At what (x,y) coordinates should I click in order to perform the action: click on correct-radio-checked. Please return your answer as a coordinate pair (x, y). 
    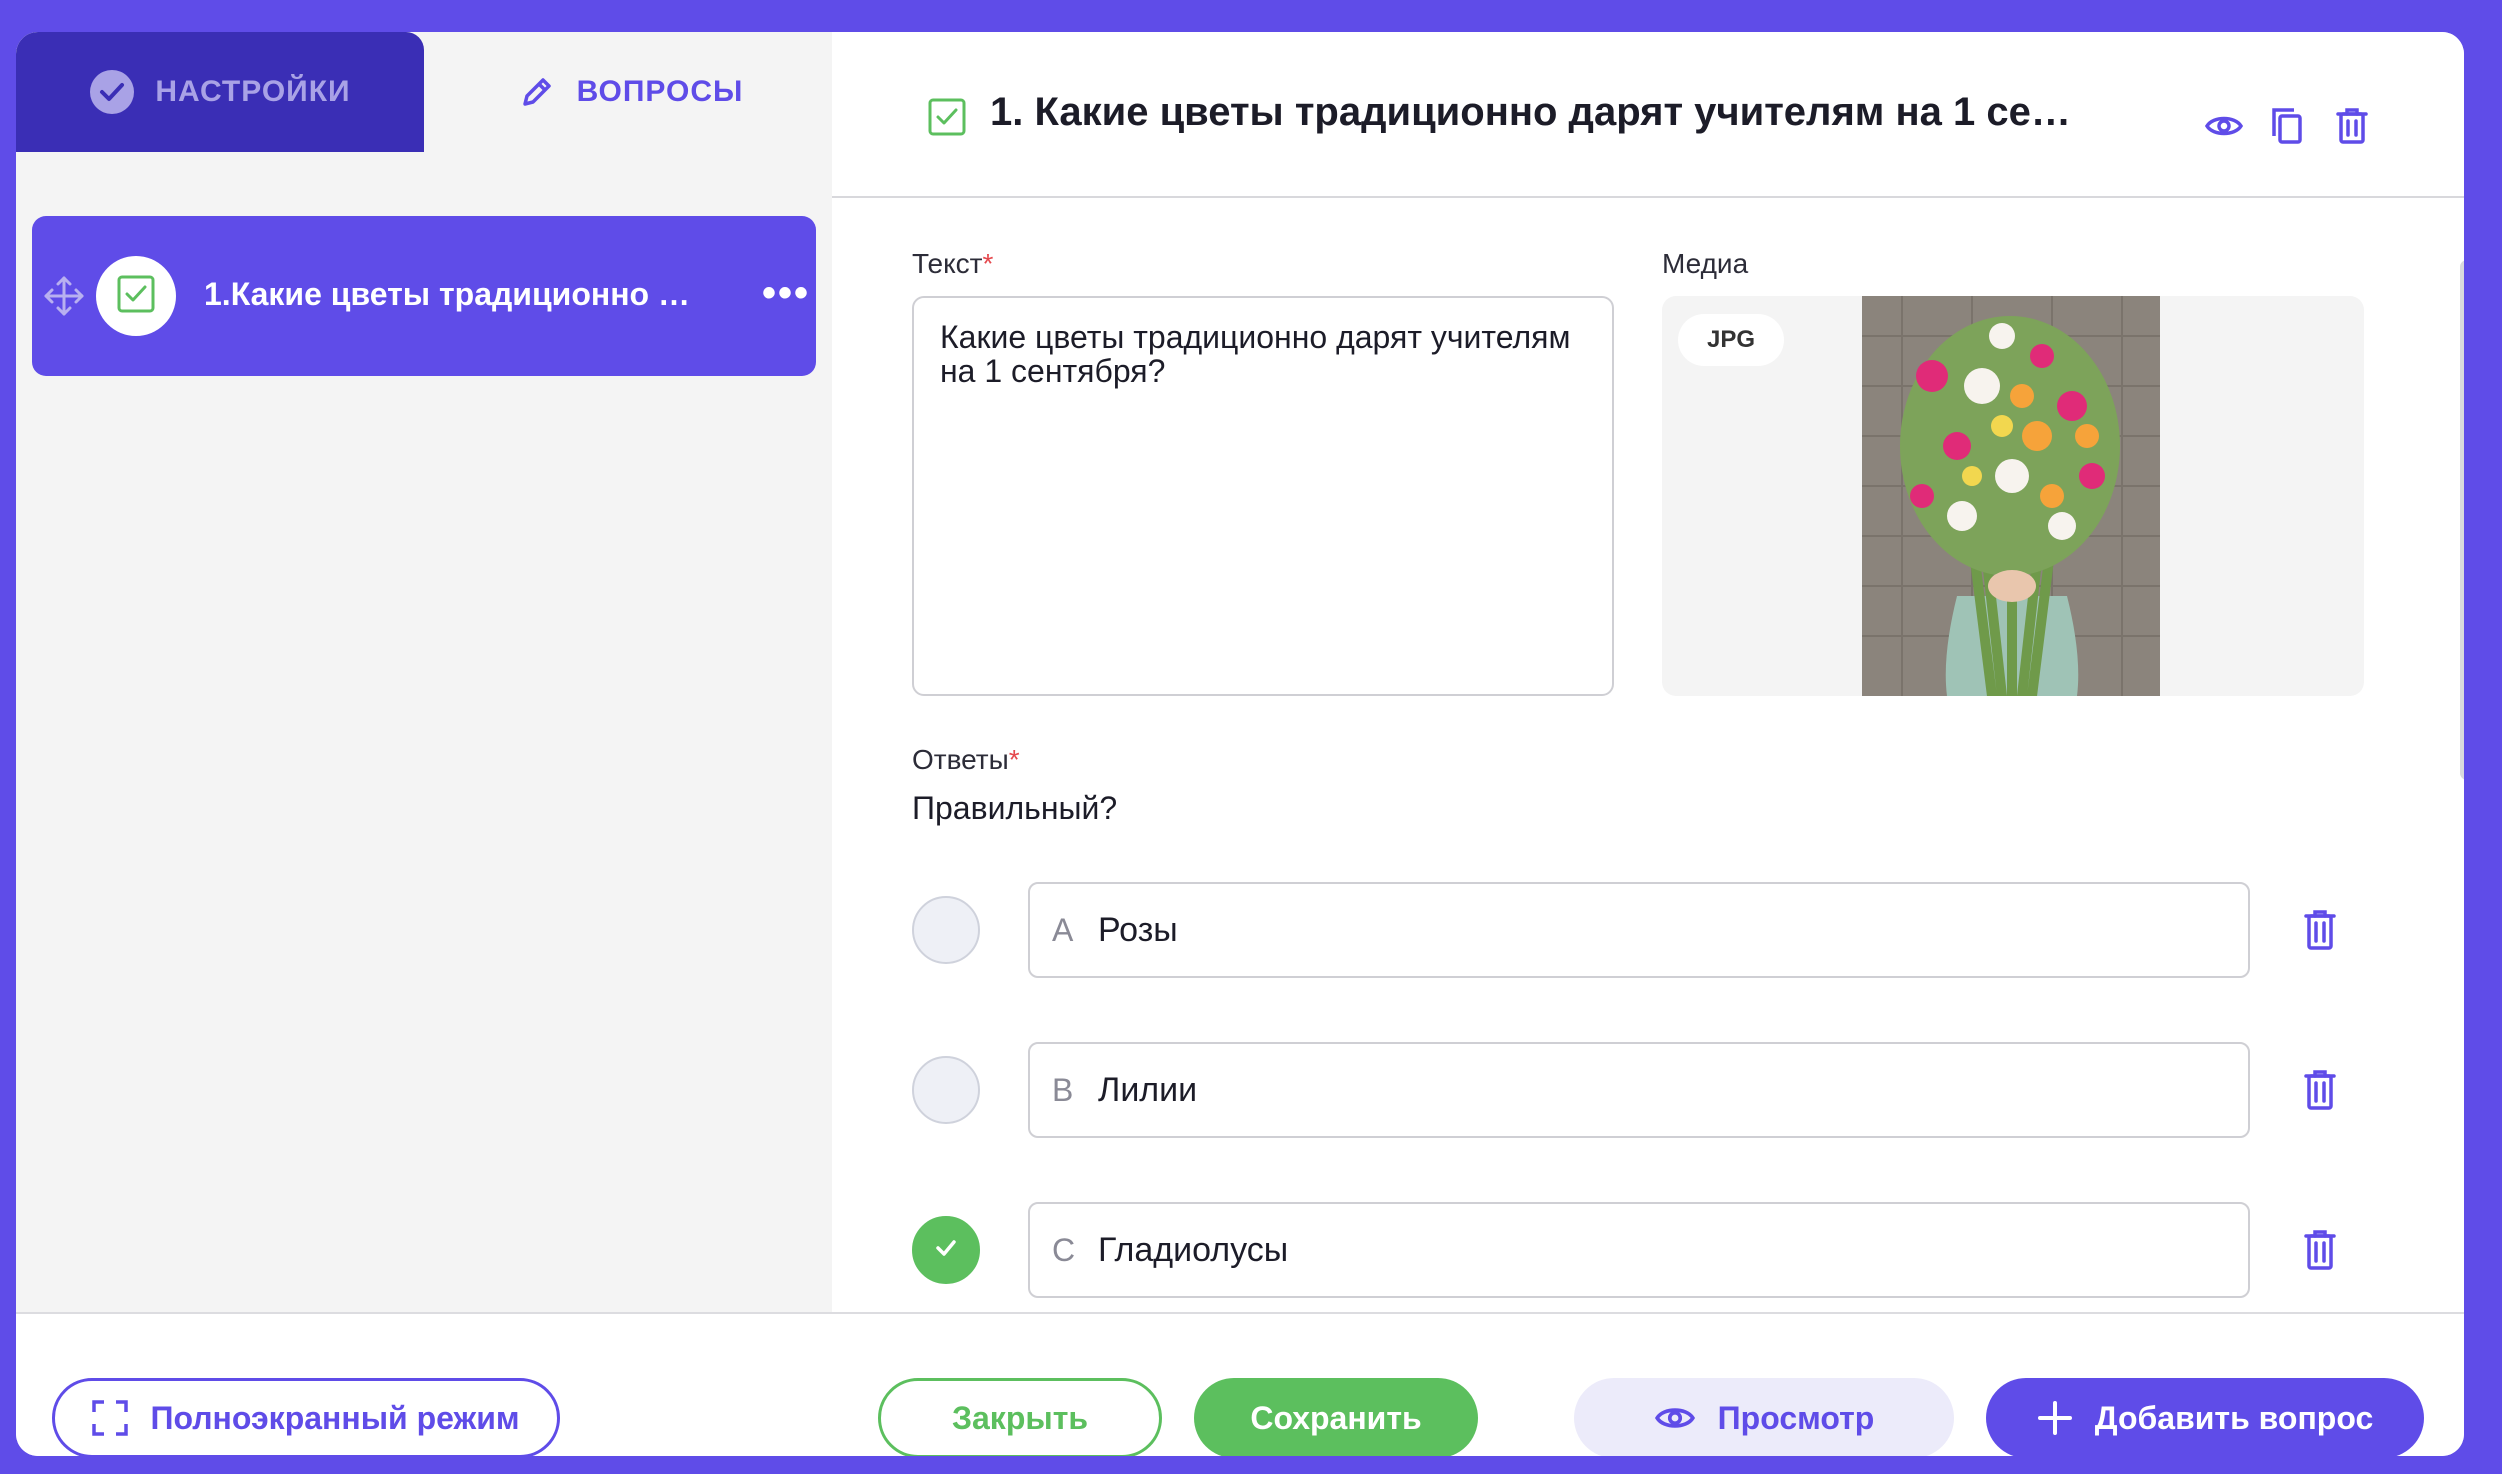
    Looking at the image, I should click on (946, 1250).